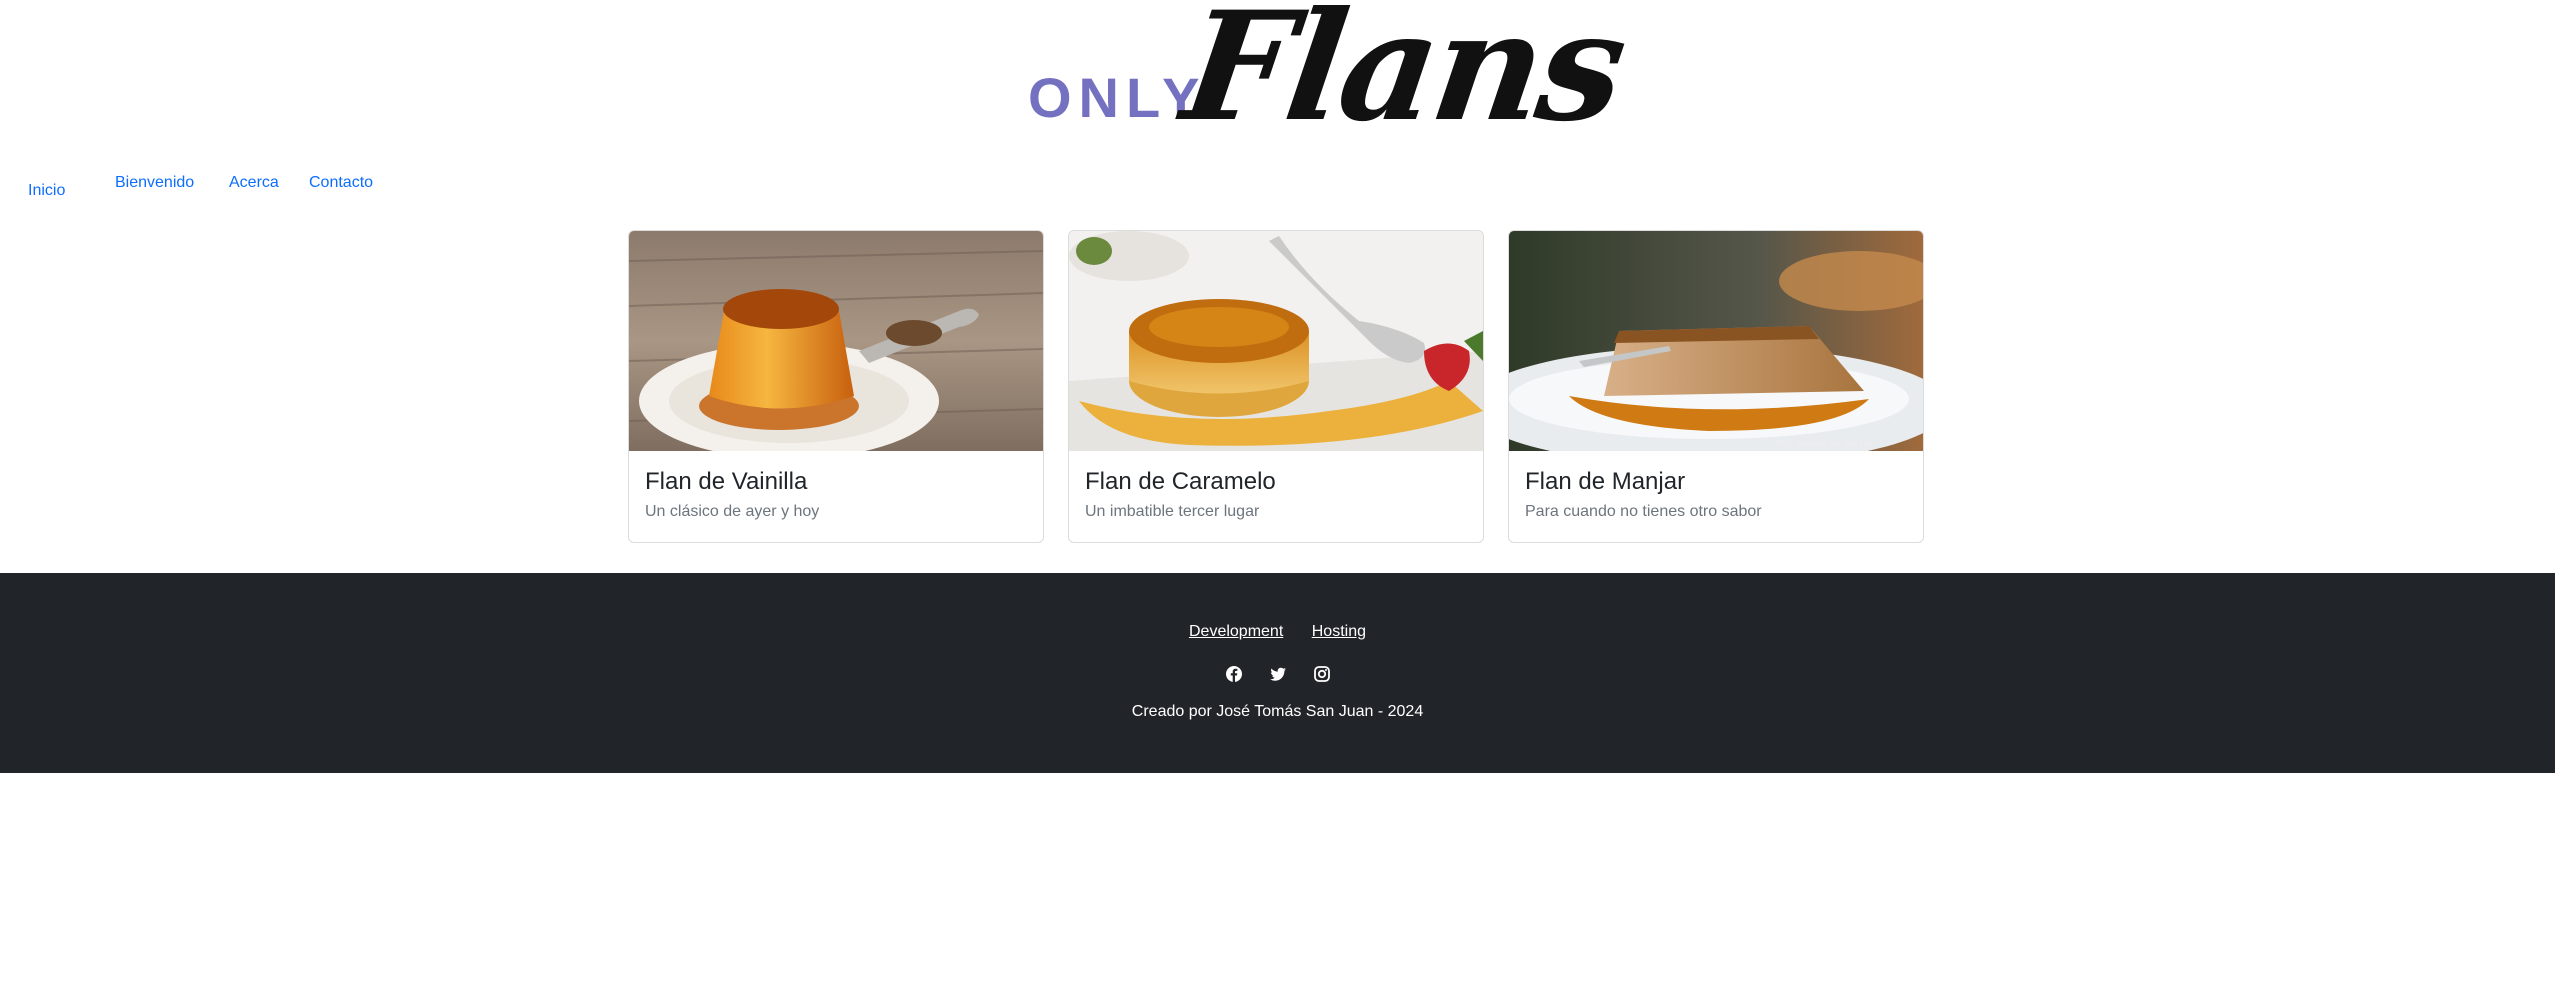  Describe the element at coordinates (732, 511) in the screenshot. I see `card-text: Un clásico de ayer y hoy` at that location.